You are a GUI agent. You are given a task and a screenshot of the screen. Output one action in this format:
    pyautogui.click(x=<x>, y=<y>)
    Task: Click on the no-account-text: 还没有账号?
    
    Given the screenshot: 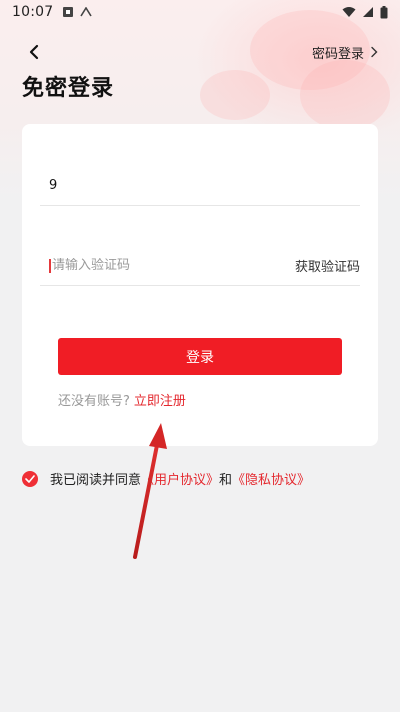 What is the action you would take?
    pyautogui.click(x=94, y=401)
    